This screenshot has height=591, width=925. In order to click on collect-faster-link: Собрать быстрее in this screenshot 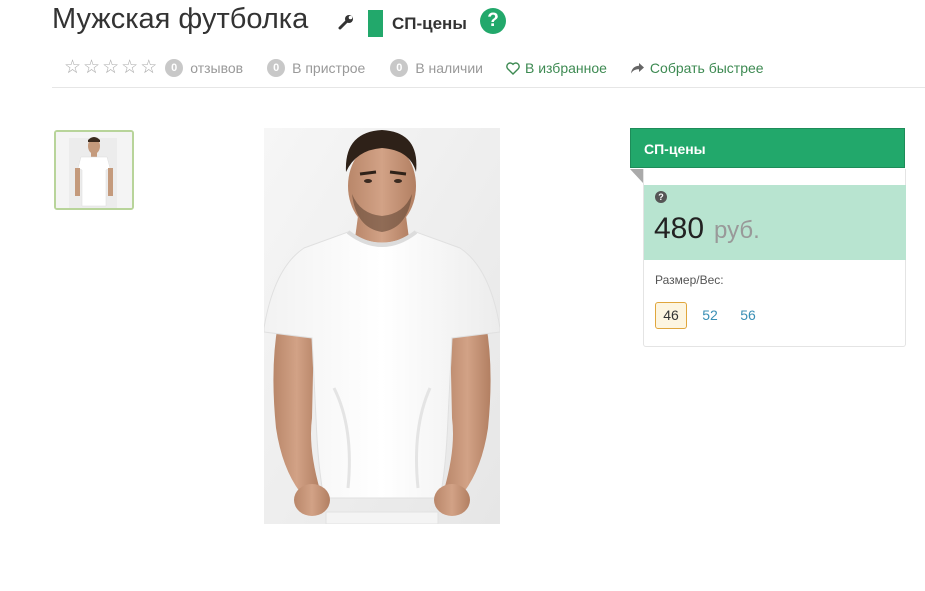, I will do `click(697, 68)`.